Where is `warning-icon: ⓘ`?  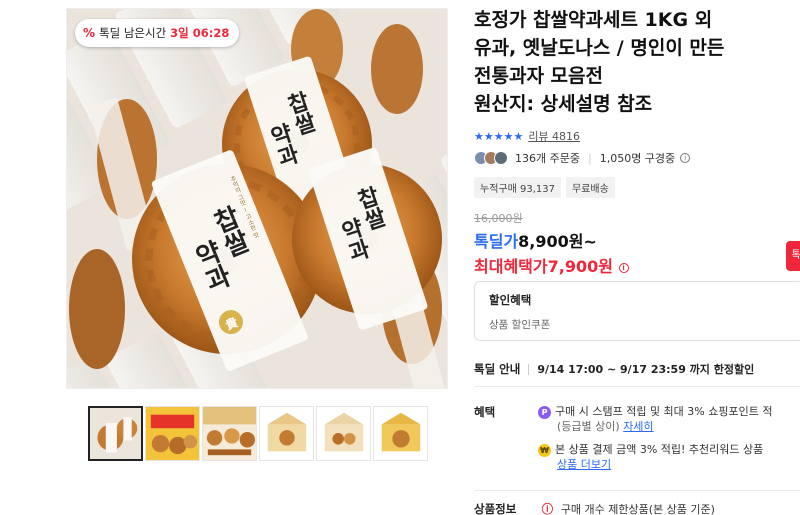 warning-icon: ⓘ is located at coordinates (547, 508).